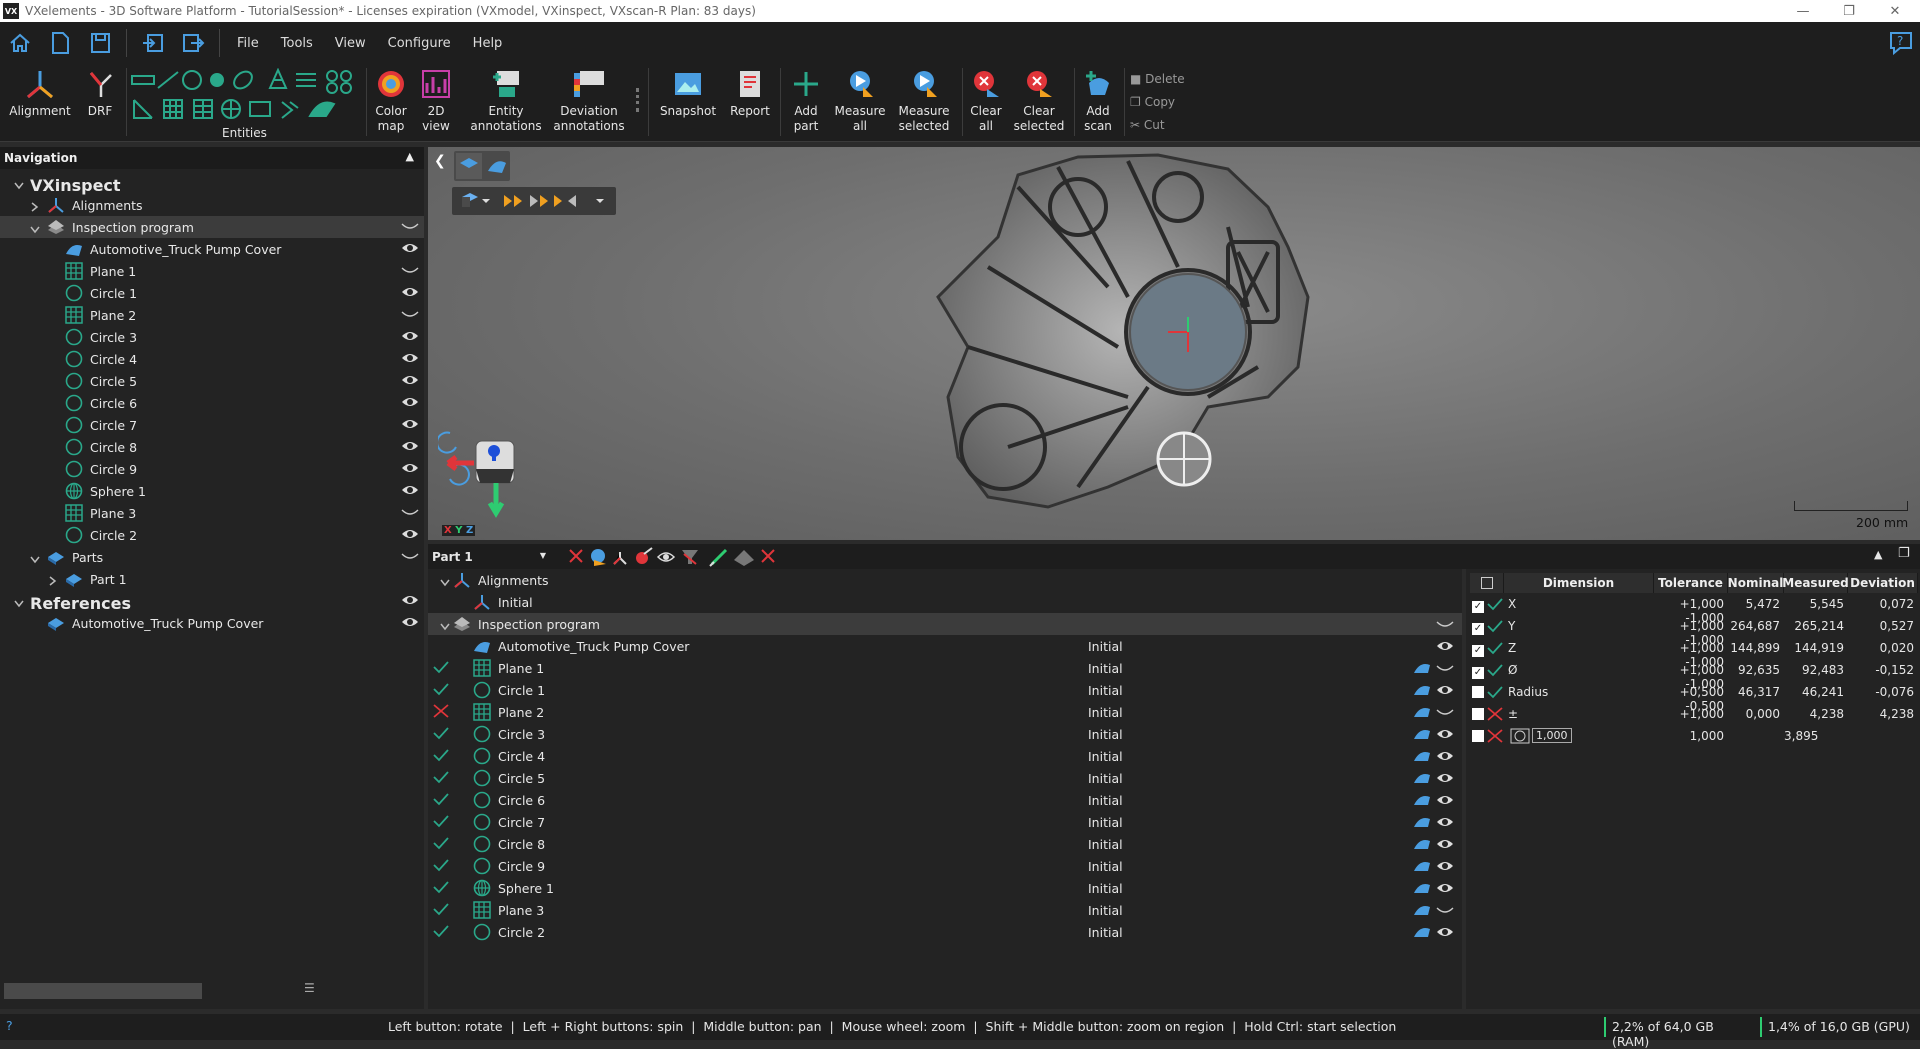 The width and height of the screenshot is (1920, 1049). What do you see at coordinates (1693, 675) in the screenshot?
I see `dimension-row: ✓ Ø +1,000 -1,000 92,635 92,483 -0,152` at bounding box center [1693, 675].